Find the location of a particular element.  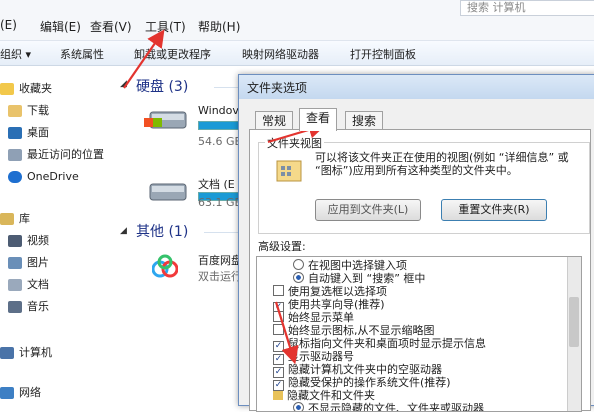

scrollbar-thumb is located at coordinates (574, 322).